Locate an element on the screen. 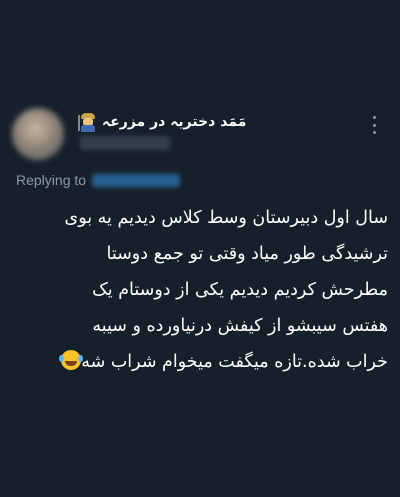 The image size is (400, 497). farmer-emoji-icon is located at coordinates (88, 122).